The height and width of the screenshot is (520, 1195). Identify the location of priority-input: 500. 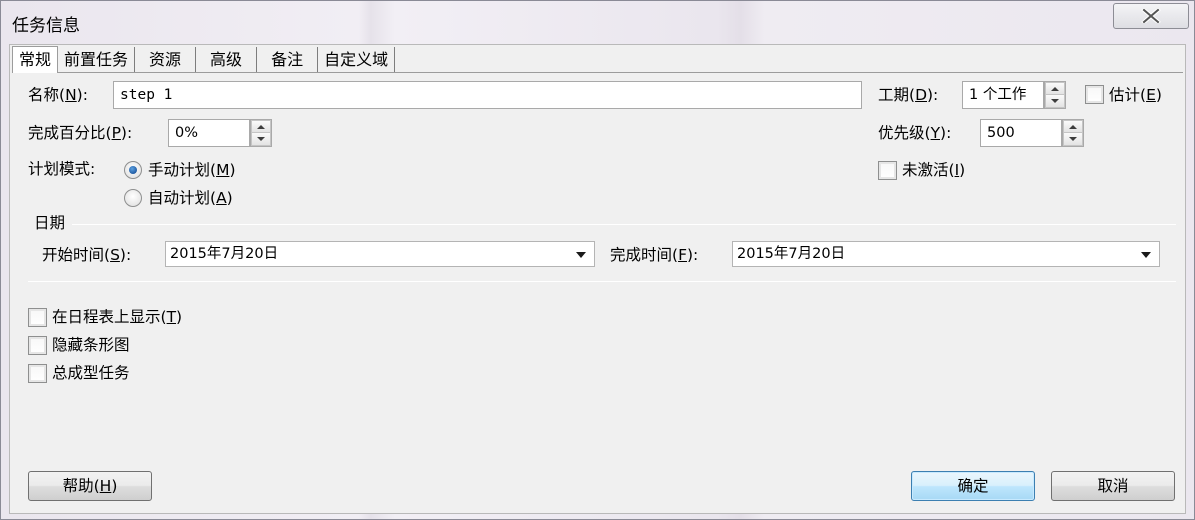
(1021, 133).